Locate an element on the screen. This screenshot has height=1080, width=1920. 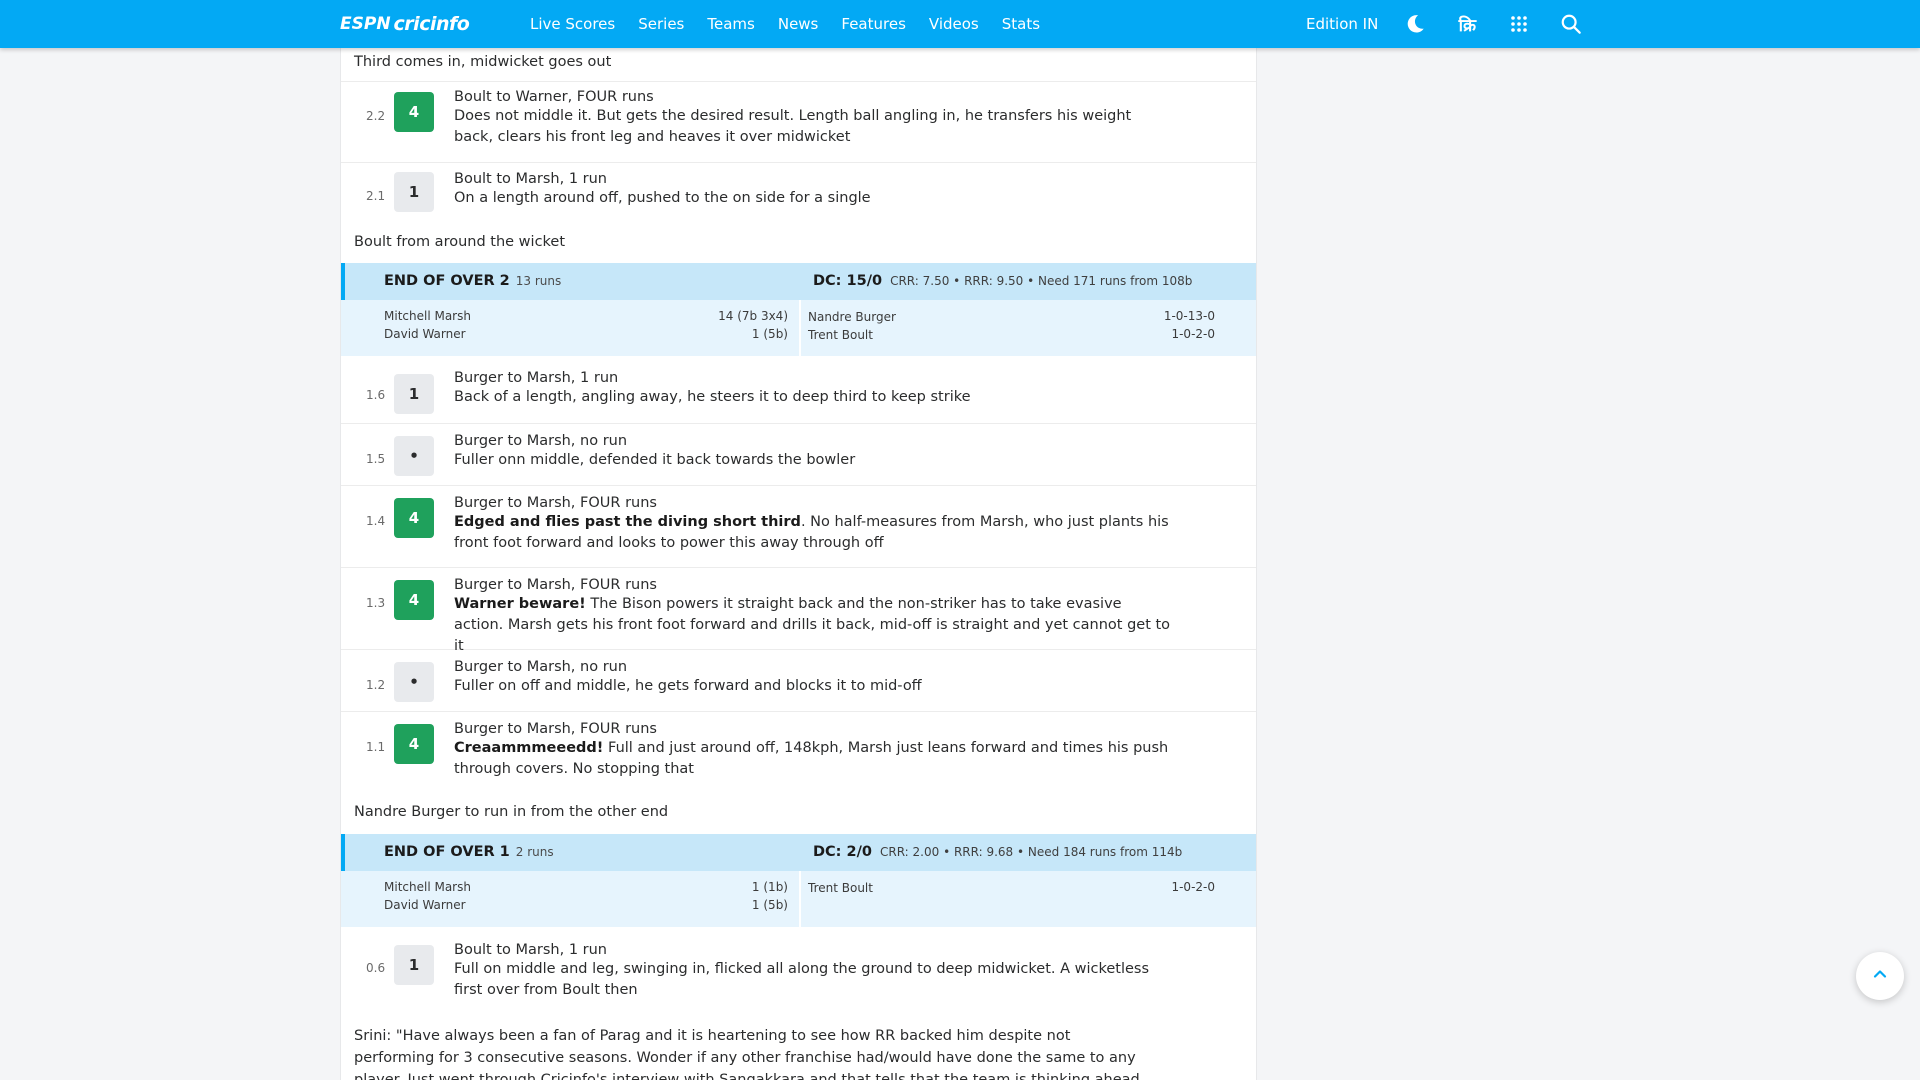
bowler-figures: 1-0-13-0 is located at coordinates (1189, 316).